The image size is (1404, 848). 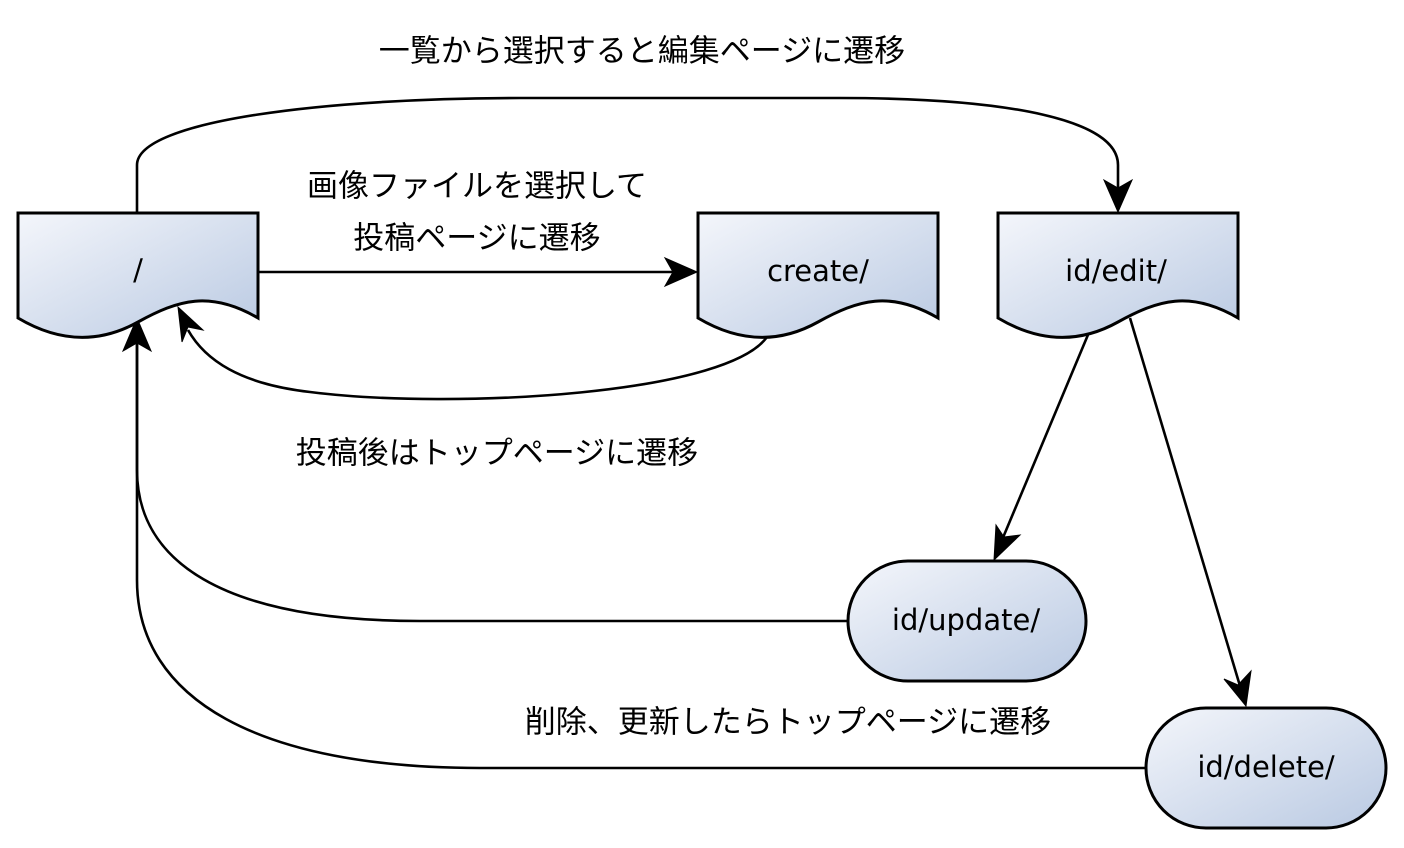 I want to click on edge-edit-to-update, so click(x=1046, y=435).